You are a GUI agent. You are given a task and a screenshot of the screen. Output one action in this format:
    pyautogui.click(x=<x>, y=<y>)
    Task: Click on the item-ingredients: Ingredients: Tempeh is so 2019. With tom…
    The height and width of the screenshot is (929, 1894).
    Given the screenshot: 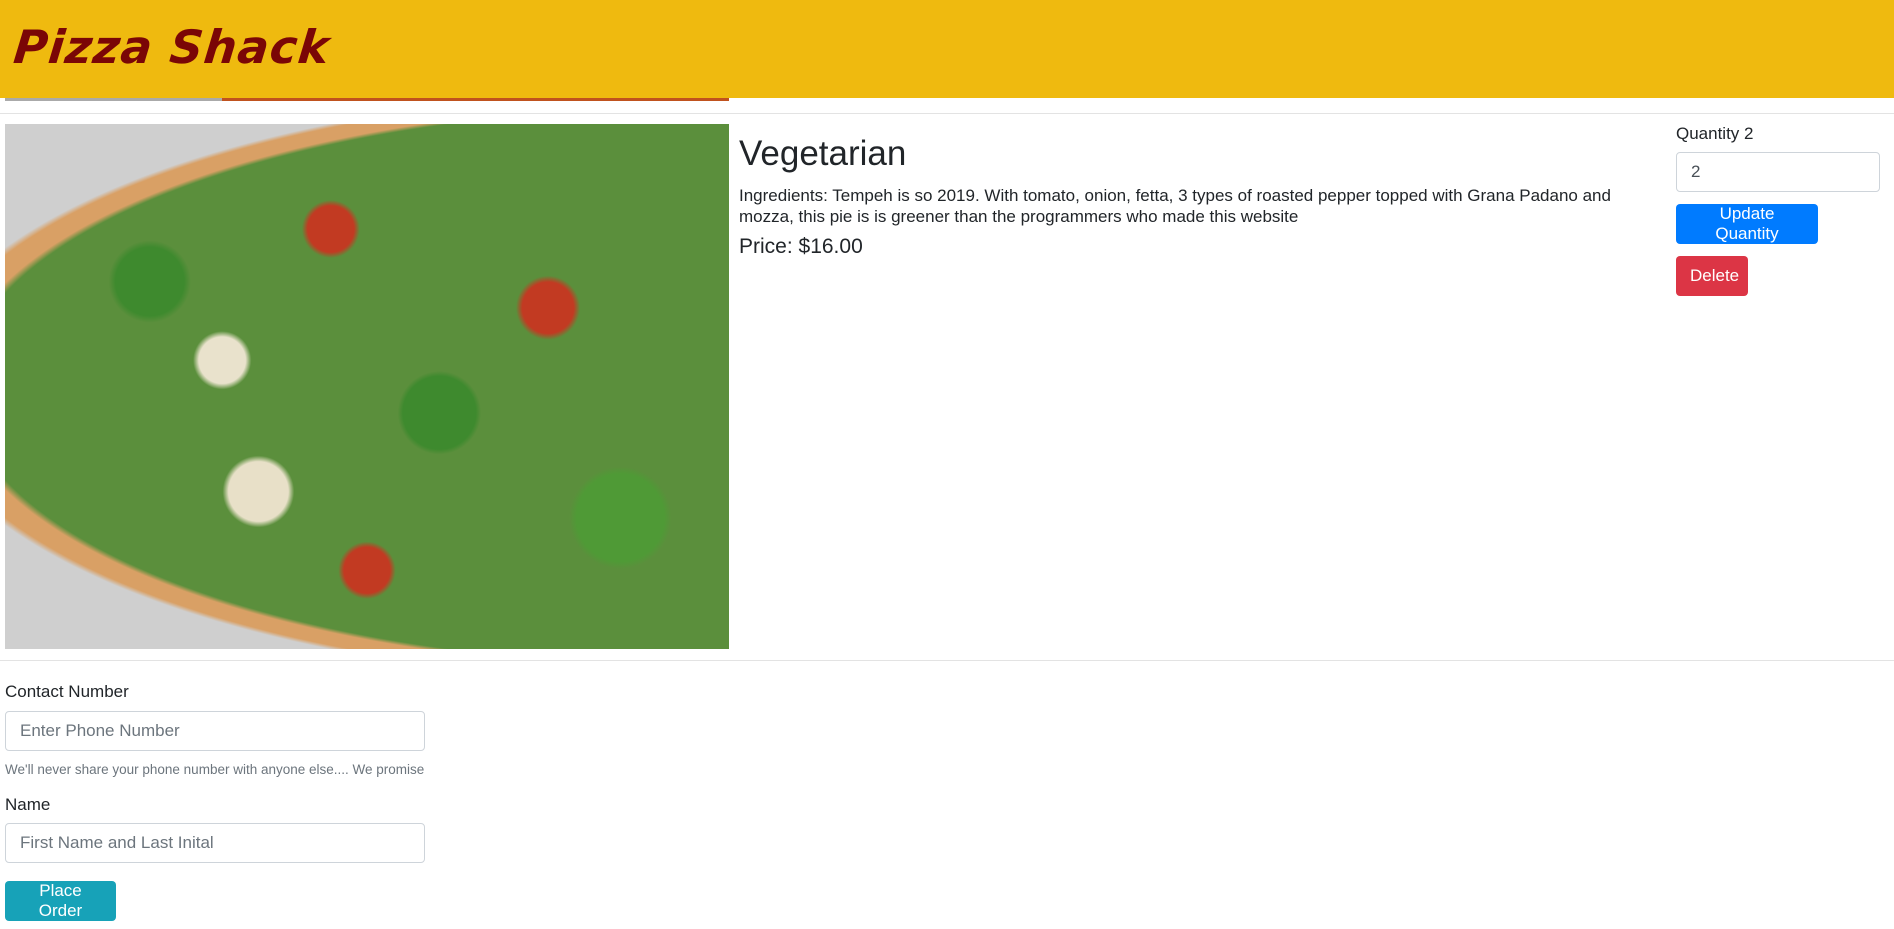 What is the action you would take?
    pyautogui.click(x=1175, y=206)
    